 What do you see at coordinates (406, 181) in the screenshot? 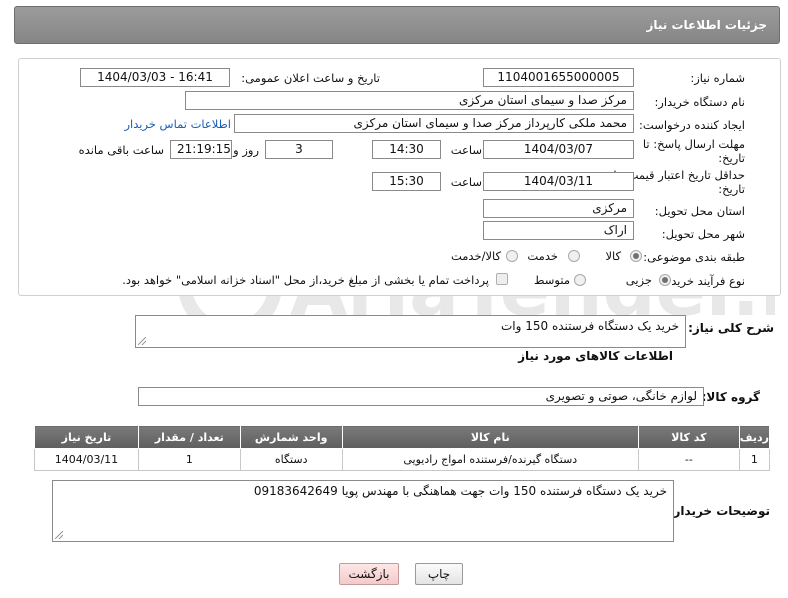
I see `price-validity-time-field: 15:30` at bounding box center [406, 181].